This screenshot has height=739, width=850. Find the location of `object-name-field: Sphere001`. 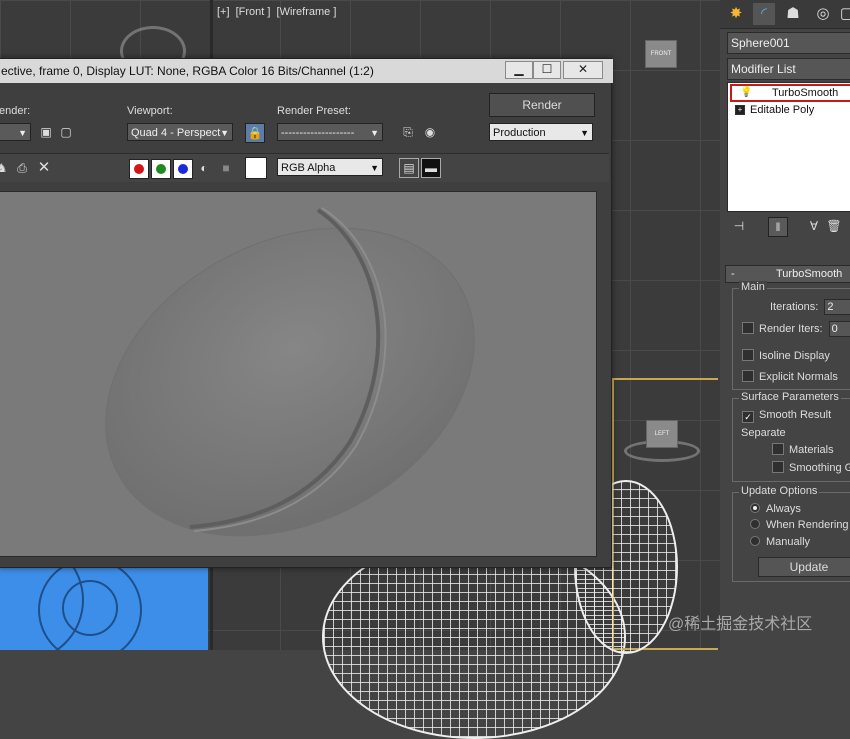

object-name-field: Sphere001 is located at coordinates (788, 43).